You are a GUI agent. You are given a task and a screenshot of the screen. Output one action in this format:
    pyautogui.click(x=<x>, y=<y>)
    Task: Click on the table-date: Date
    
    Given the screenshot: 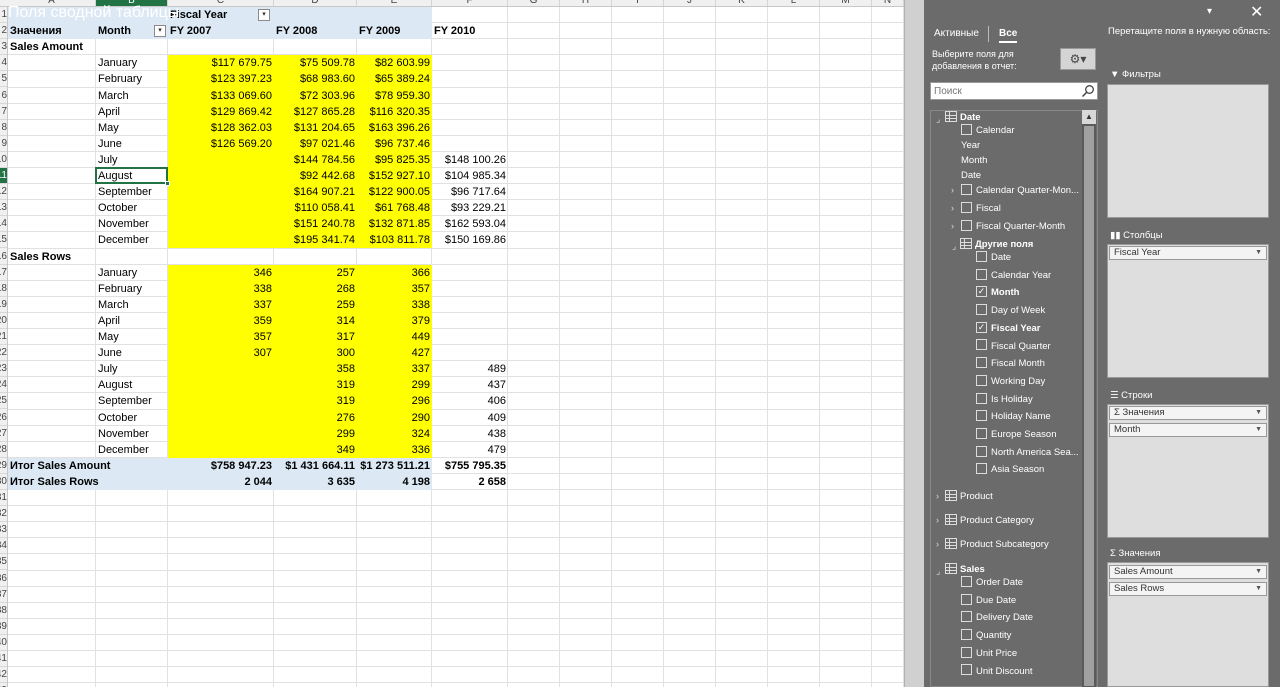 What is the action you would take?
    pyautogui.click(x=963, y=117)
    